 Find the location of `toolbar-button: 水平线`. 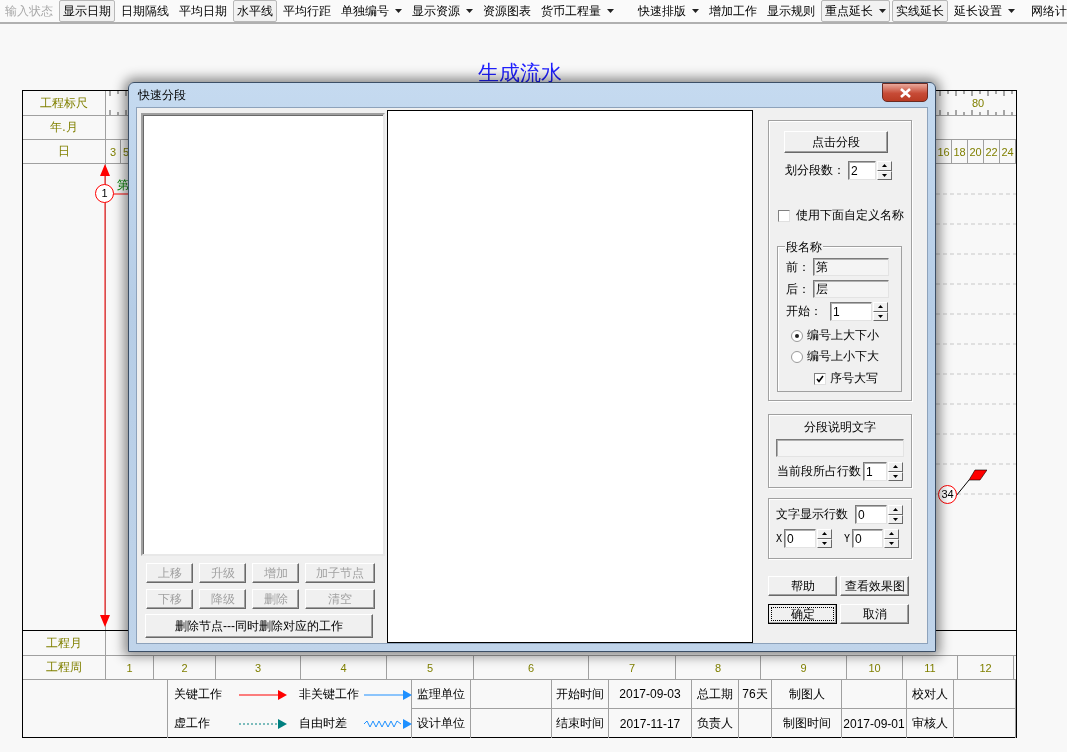

toolbar-button: 水平线 is located at coordinates (255, 11).